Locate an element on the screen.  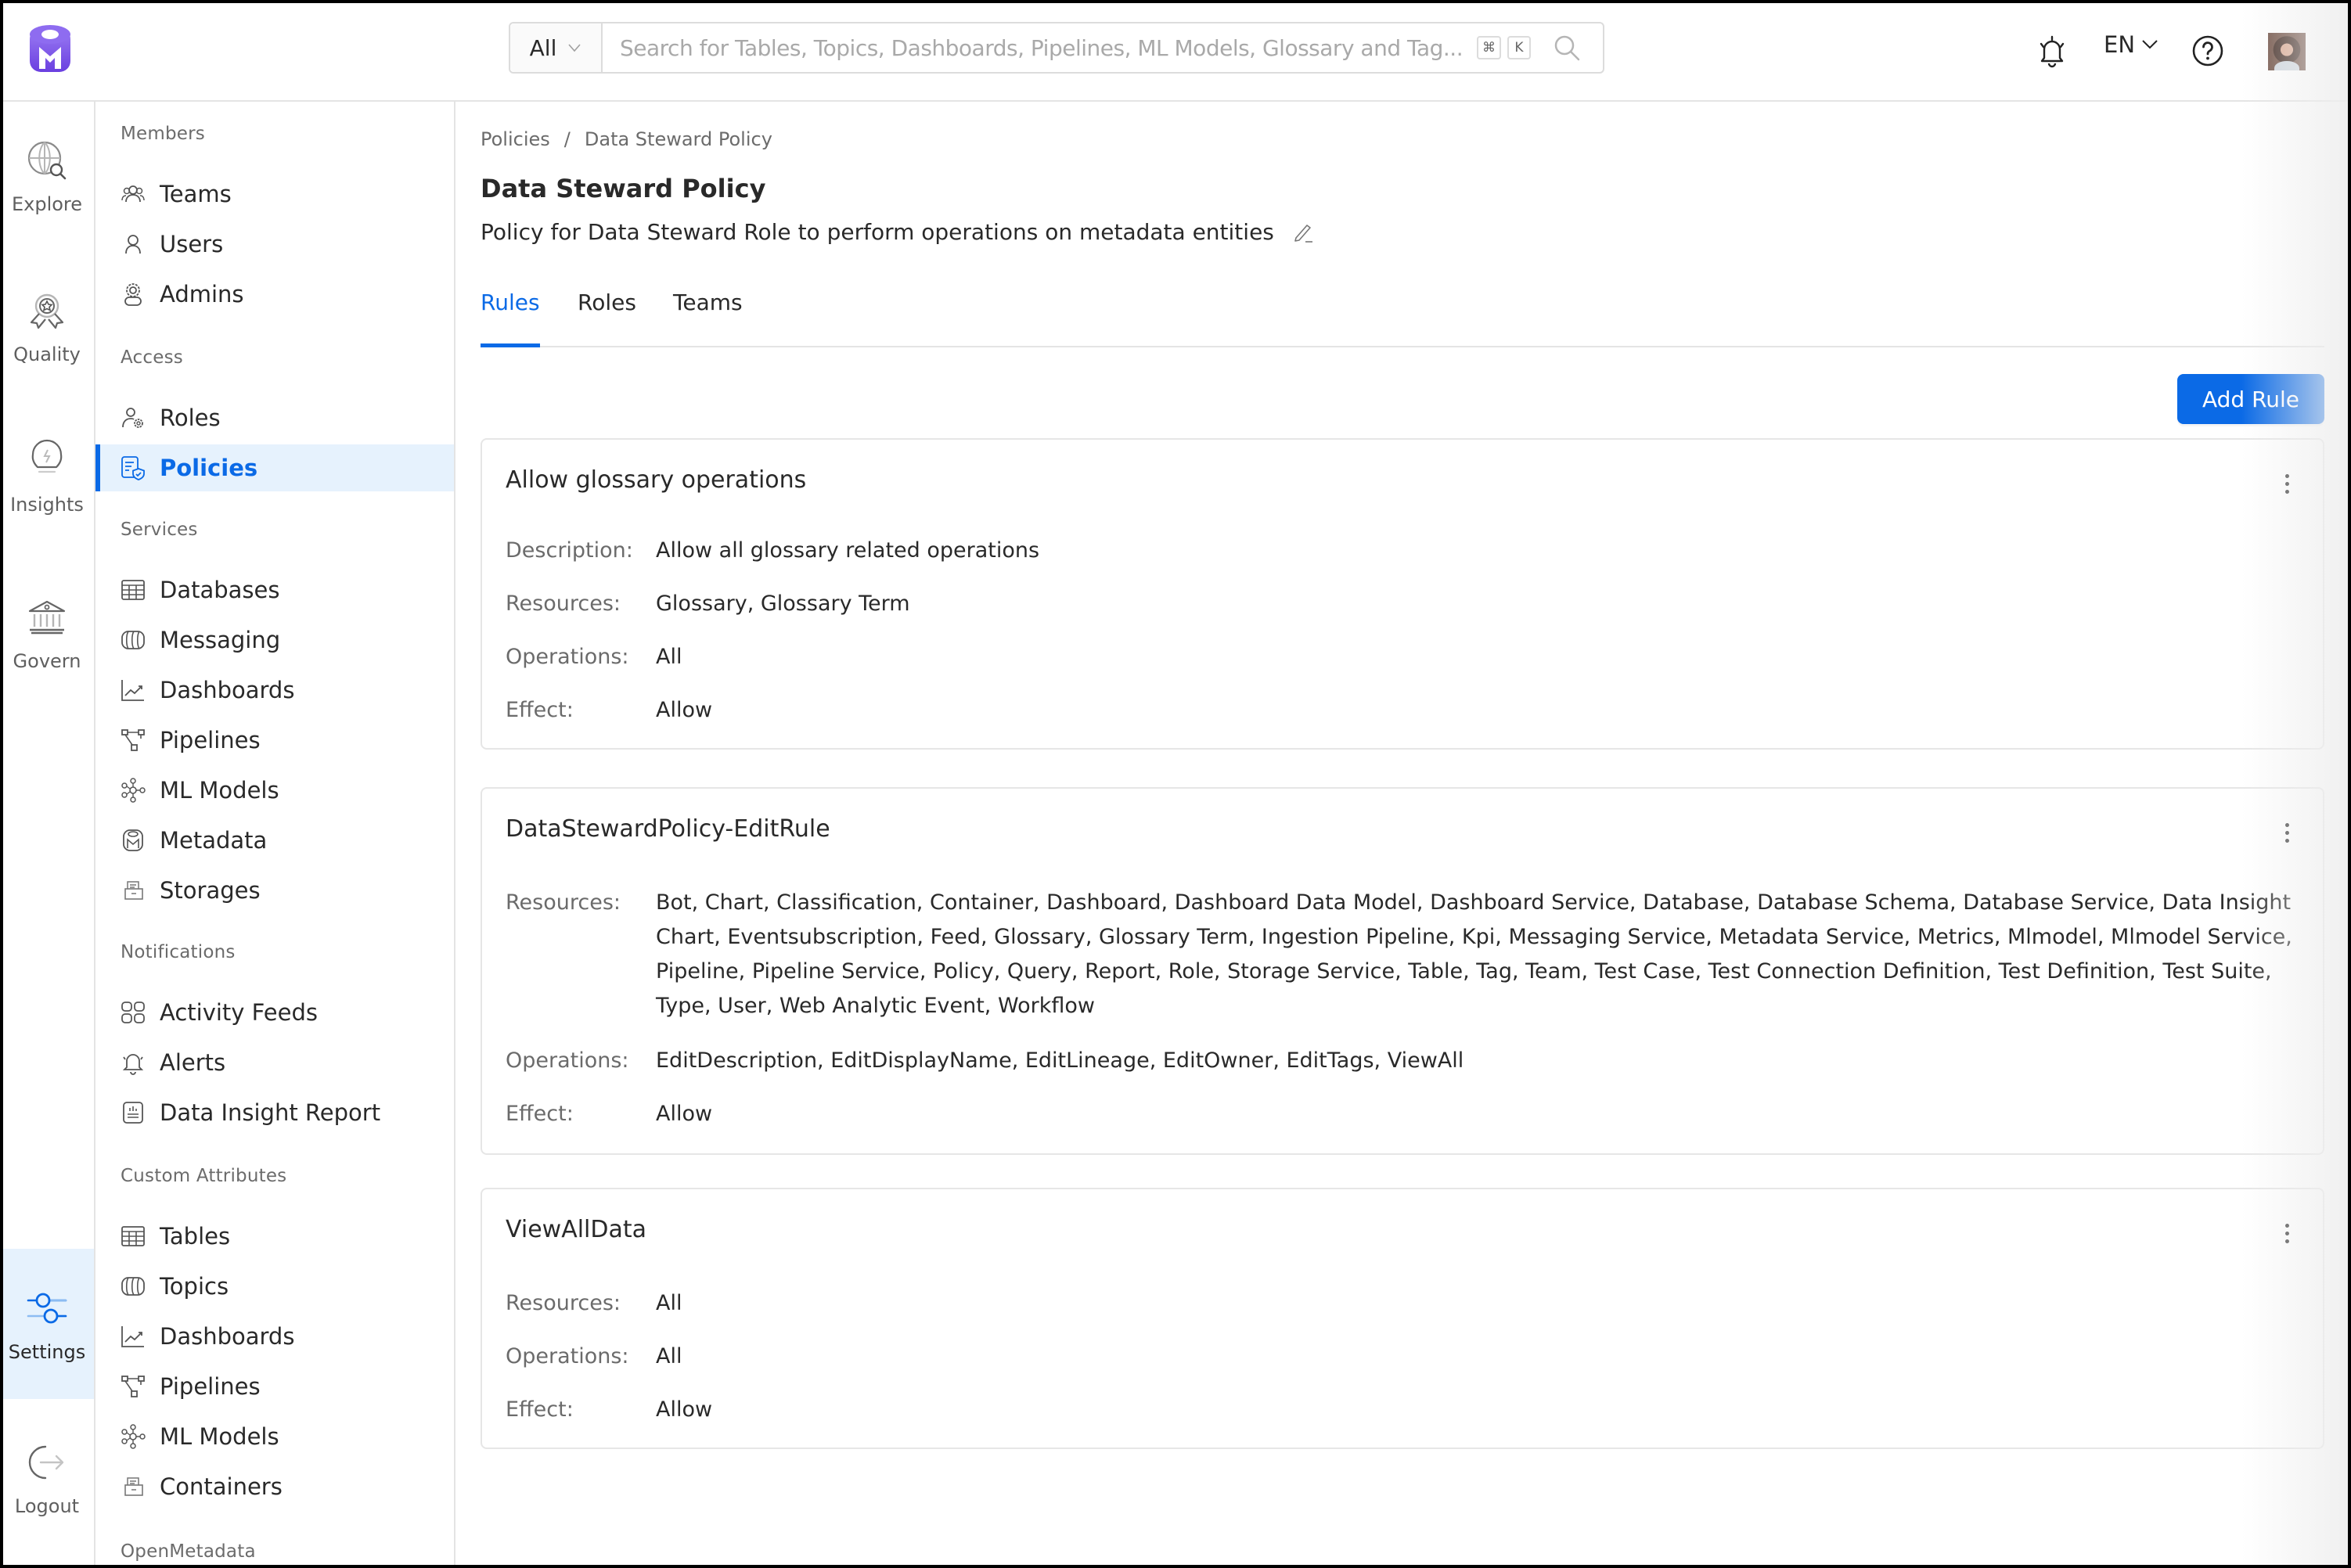
top-header: All ⌘ K EN is located at coordinates (1175, 51).